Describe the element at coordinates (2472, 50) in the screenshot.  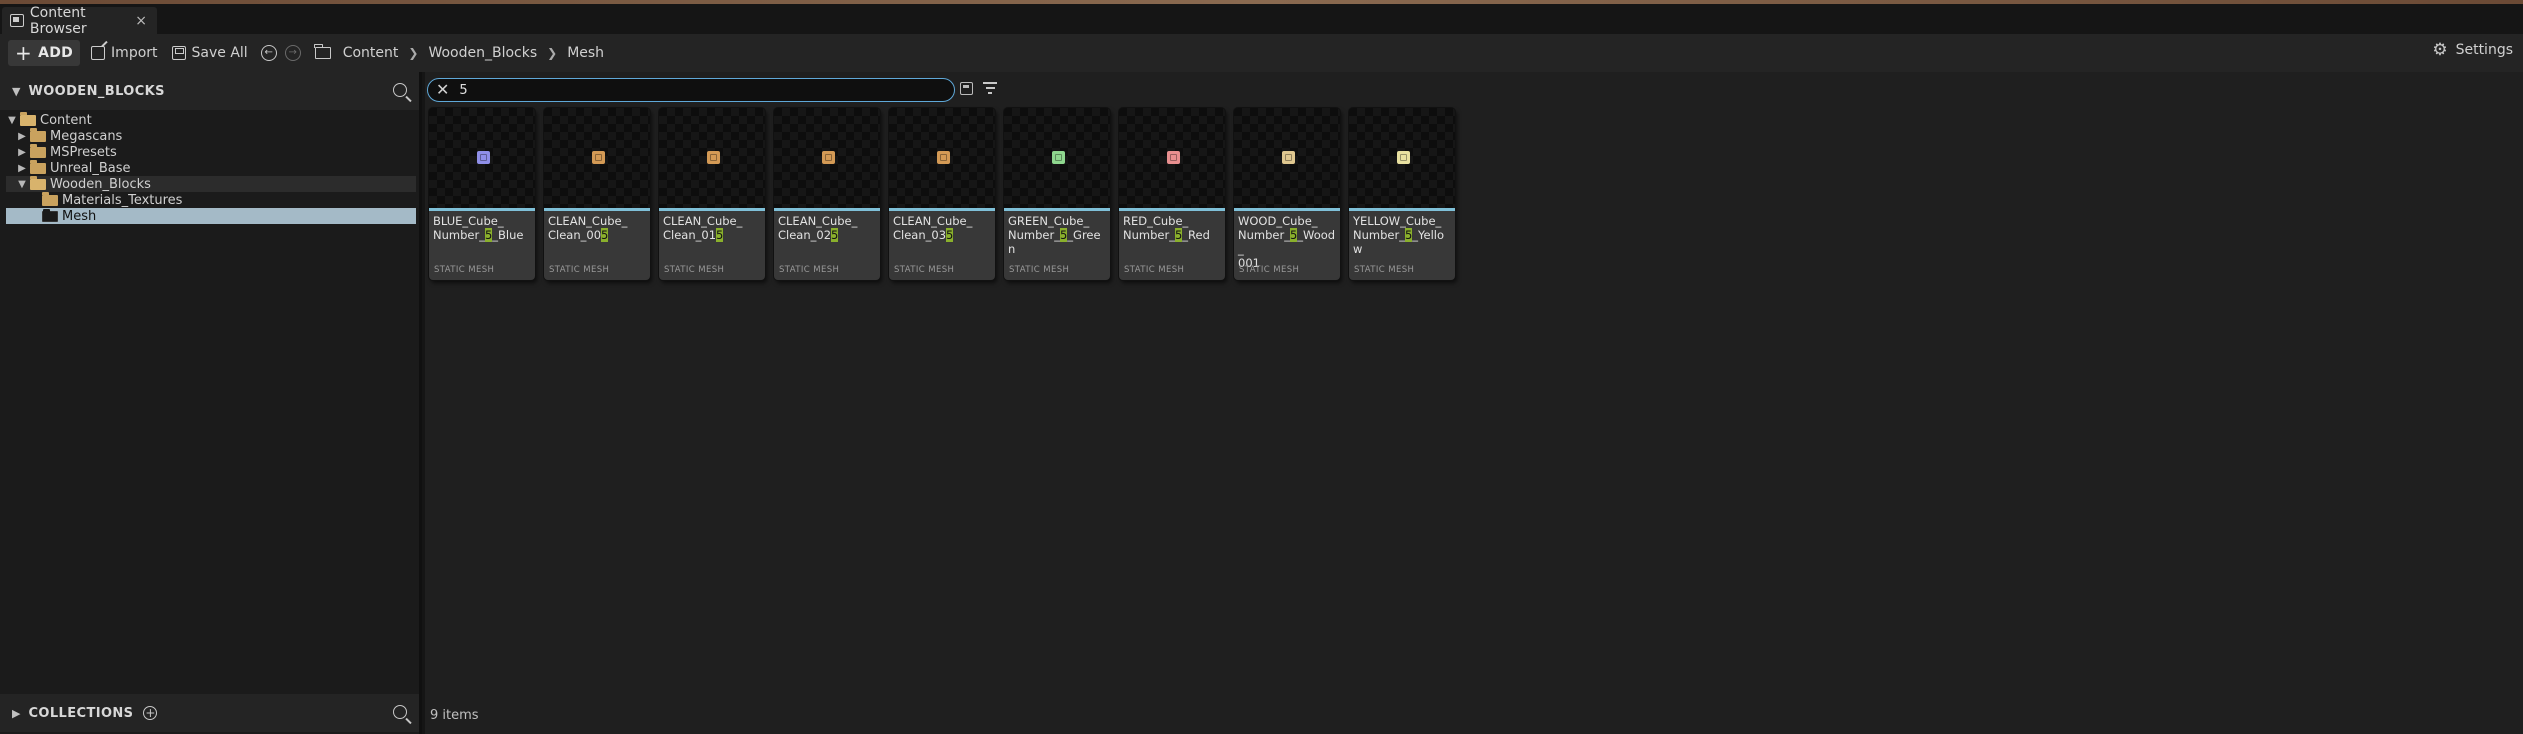
I see `settings-button: ⚙ Settings` at that location.